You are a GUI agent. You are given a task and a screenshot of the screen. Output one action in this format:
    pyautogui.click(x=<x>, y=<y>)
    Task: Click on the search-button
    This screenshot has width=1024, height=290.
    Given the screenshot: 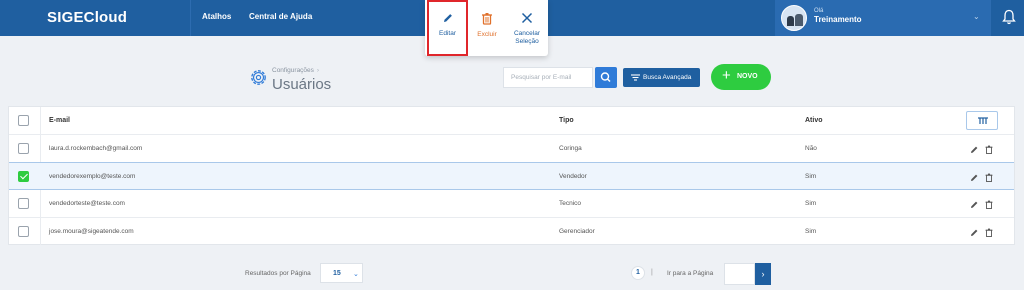 What is the action you would take?
    pyautogui.click(x=606, y=77)
    